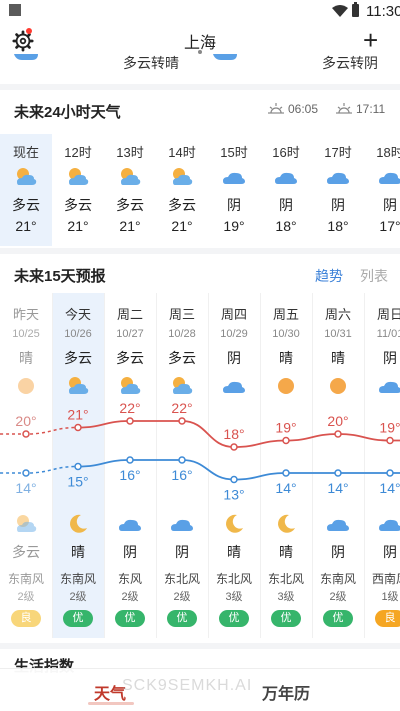 The width and height of the screenshot is (400, 711). I want to click on active-tab-indicator, so click(111, 703).